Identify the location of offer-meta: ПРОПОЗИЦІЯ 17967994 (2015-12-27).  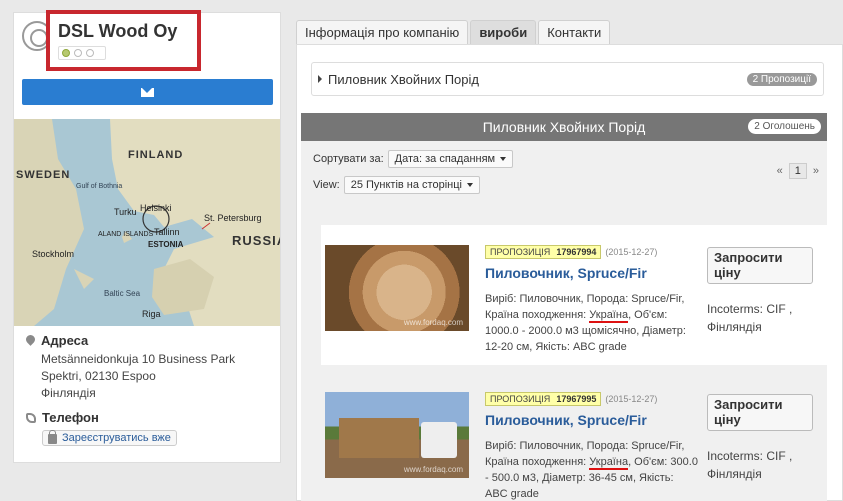
(571, 252).